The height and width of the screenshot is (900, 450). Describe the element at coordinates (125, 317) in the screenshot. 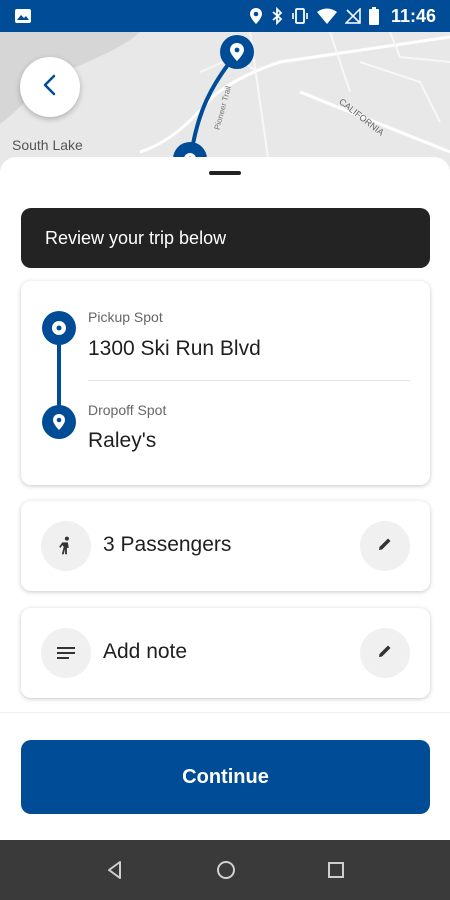

I see `pickup-label: Pickup Spot` at that location.